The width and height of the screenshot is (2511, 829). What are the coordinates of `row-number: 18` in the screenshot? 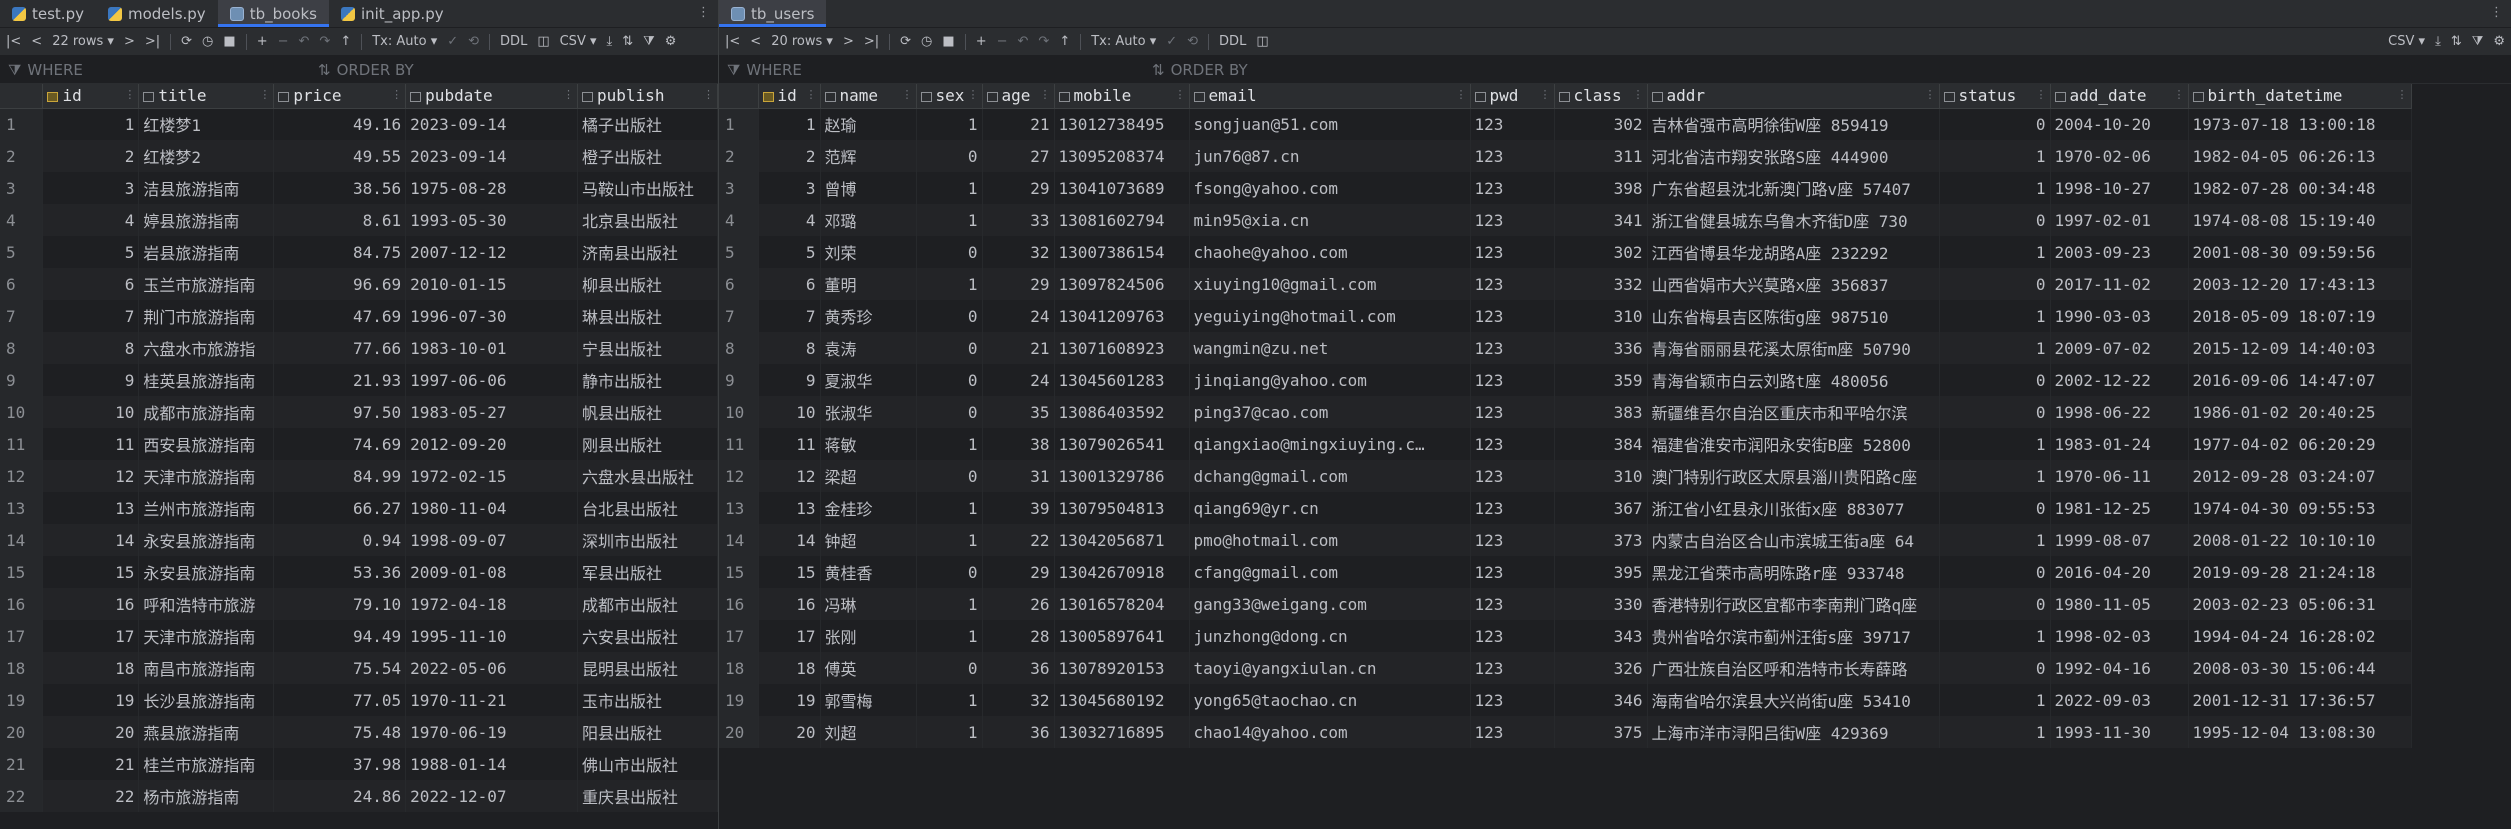 It's located at (739, 668).